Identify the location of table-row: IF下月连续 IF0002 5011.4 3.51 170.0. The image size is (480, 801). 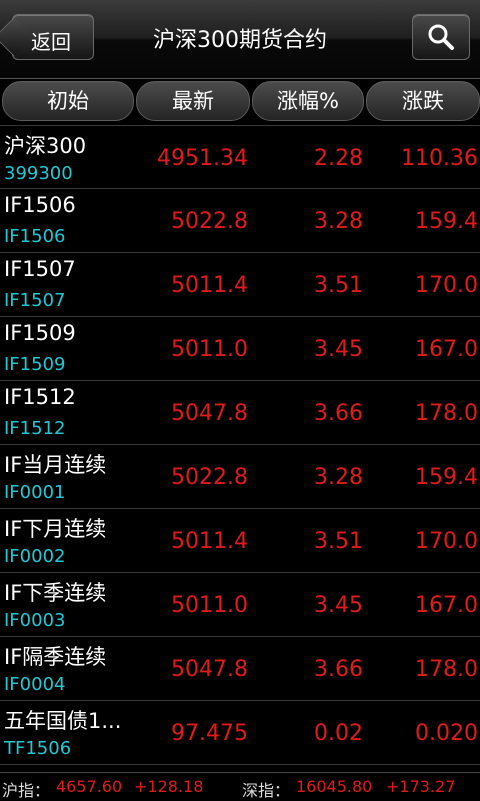
(240, 541).